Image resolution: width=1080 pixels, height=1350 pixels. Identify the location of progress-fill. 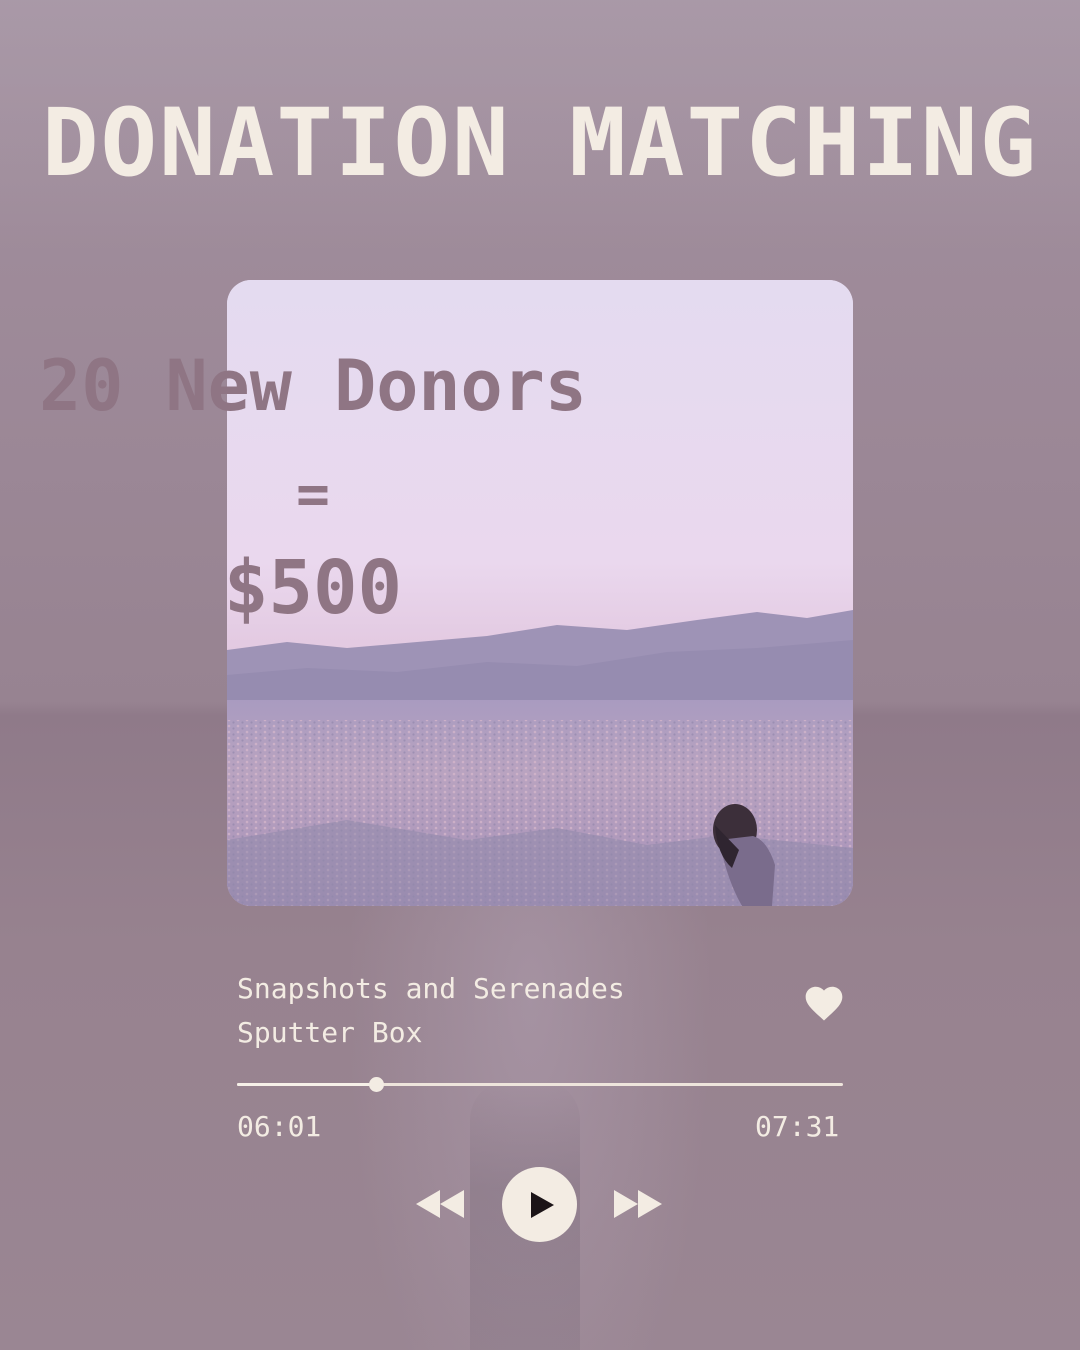
(307, 1084).